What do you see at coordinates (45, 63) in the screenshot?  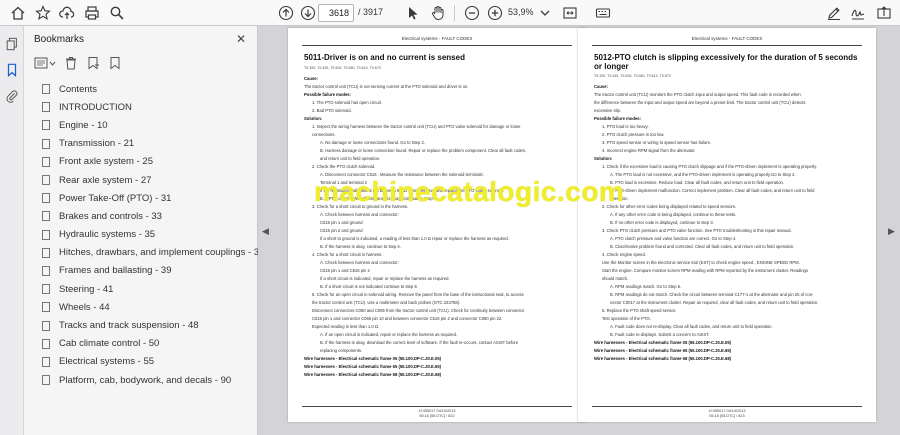 I see `bookmark-options-icon` at bounding box center [45, 63].